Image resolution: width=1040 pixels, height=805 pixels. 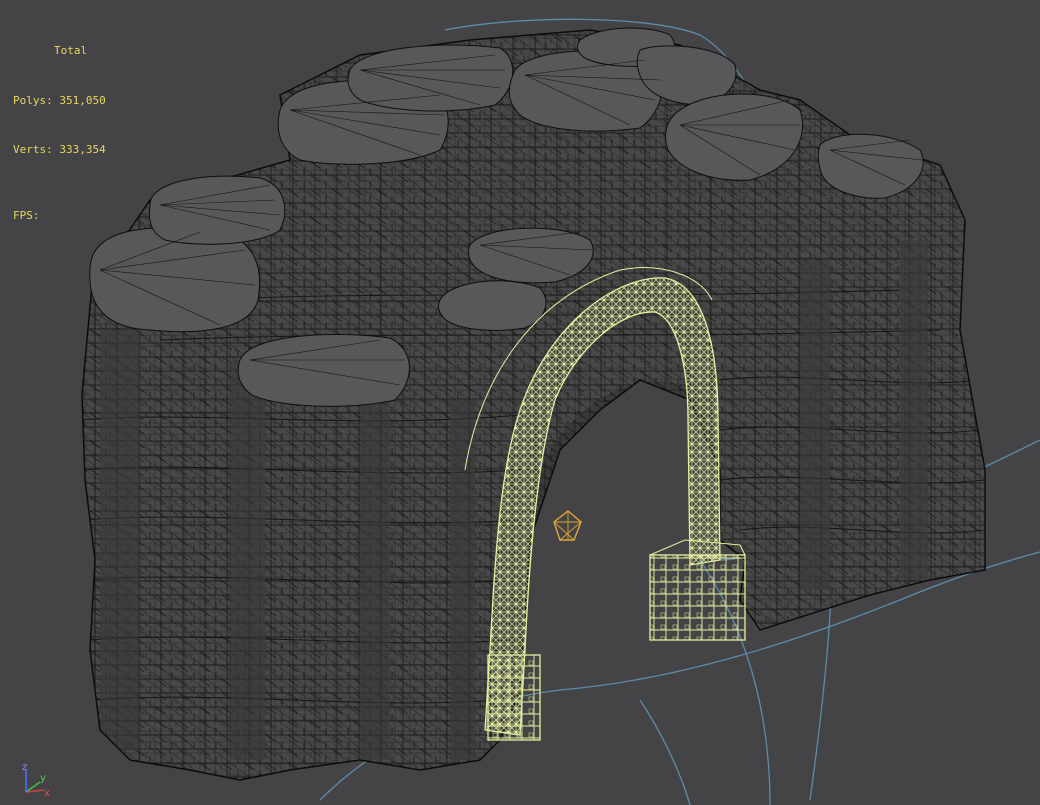 I want to click on stats-verts: Verts: 333,354, so click(x=59, y=150).